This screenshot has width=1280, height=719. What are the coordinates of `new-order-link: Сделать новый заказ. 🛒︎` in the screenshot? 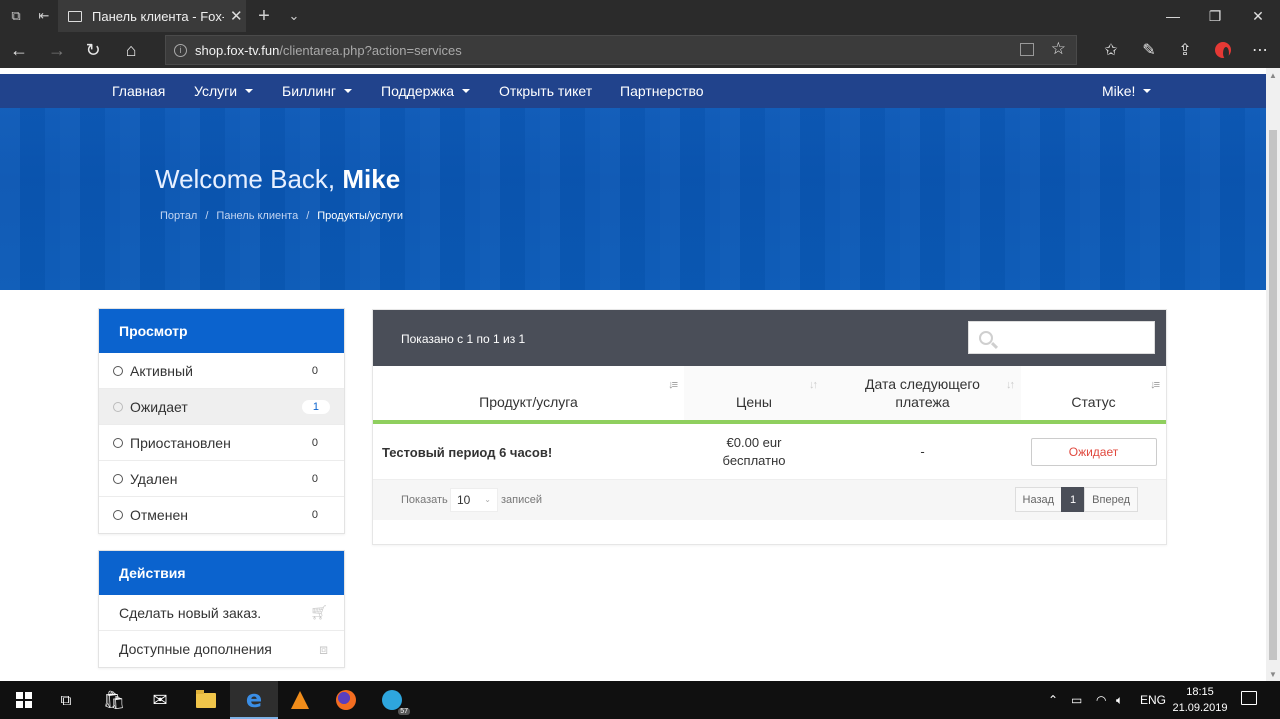 It's located at (221, 613).